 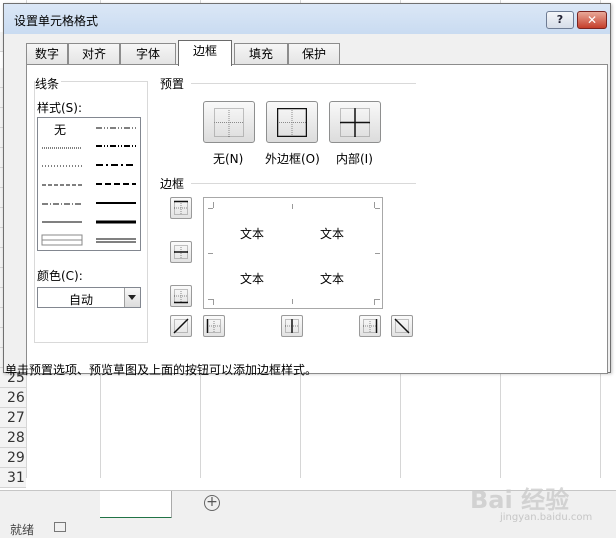 I want to click on tab-fill: 填充, so click(x=261, y=54).